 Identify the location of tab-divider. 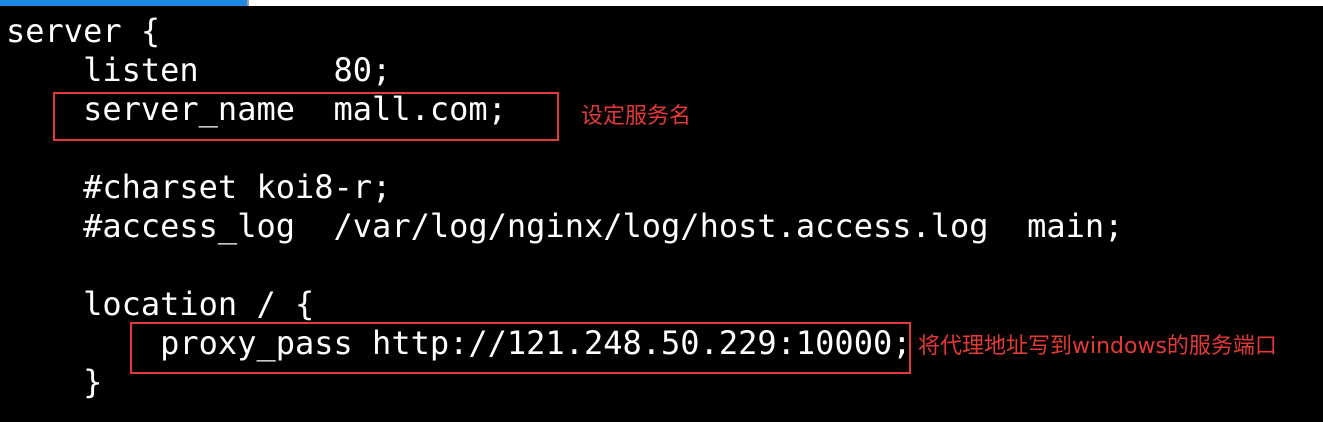
(248, 3).